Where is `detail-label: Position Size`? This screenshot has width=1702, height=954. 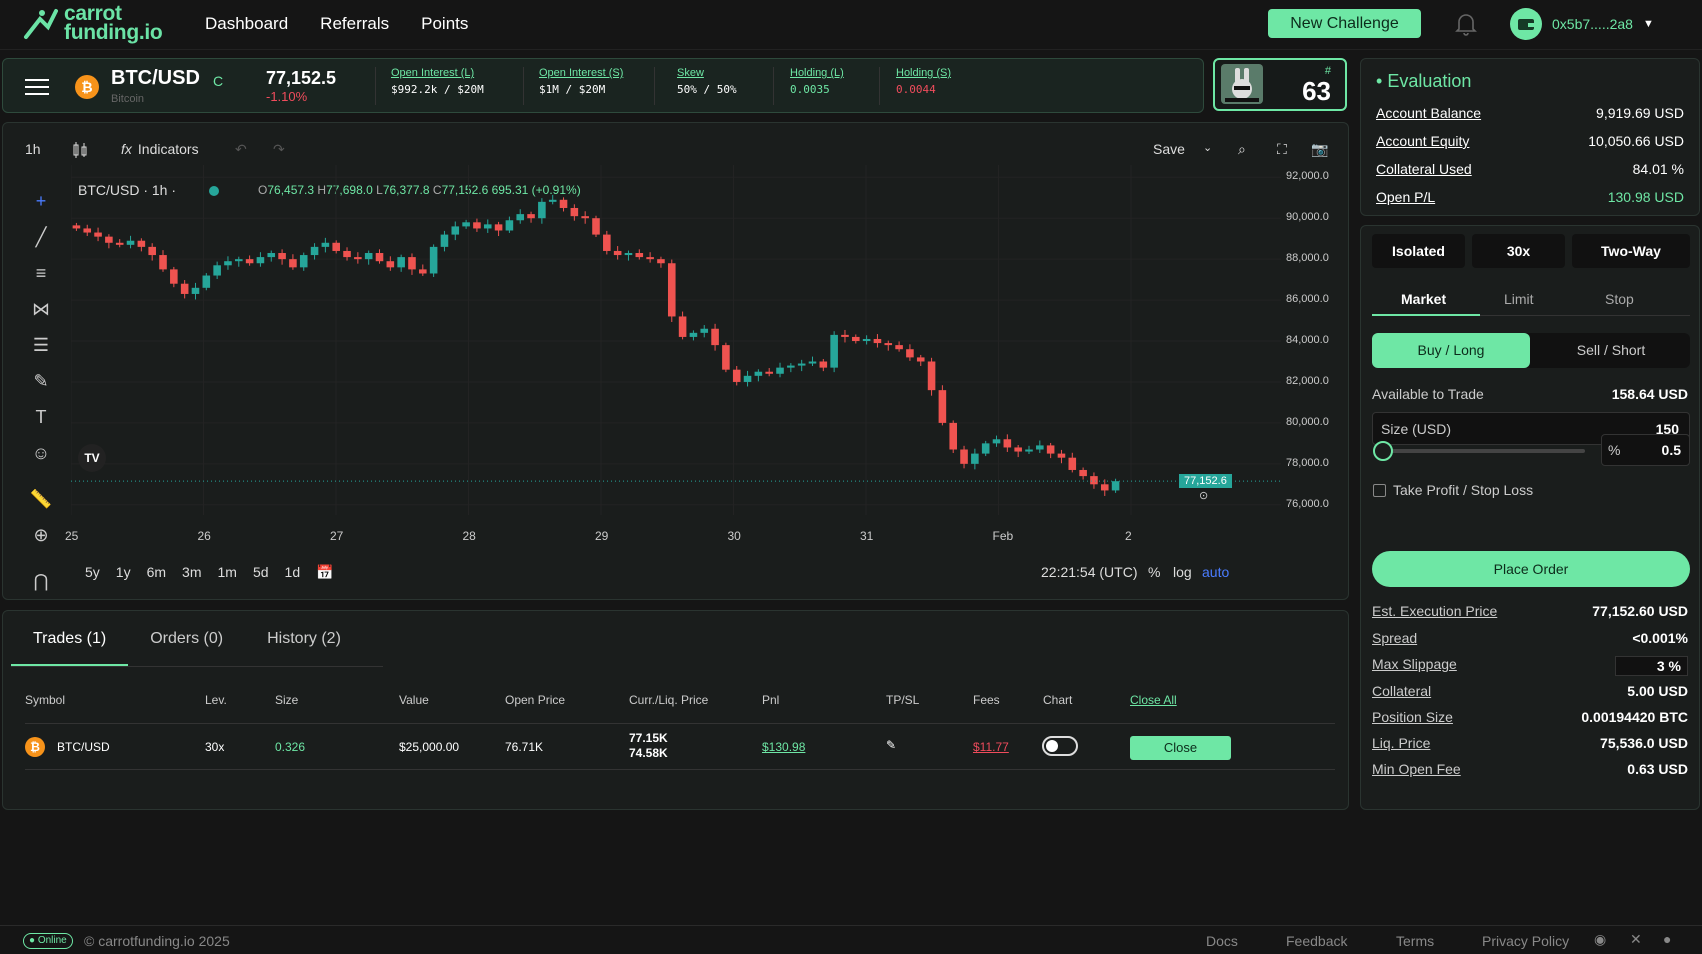
detail-label: Position Size is located at coordinates (1412, 717).